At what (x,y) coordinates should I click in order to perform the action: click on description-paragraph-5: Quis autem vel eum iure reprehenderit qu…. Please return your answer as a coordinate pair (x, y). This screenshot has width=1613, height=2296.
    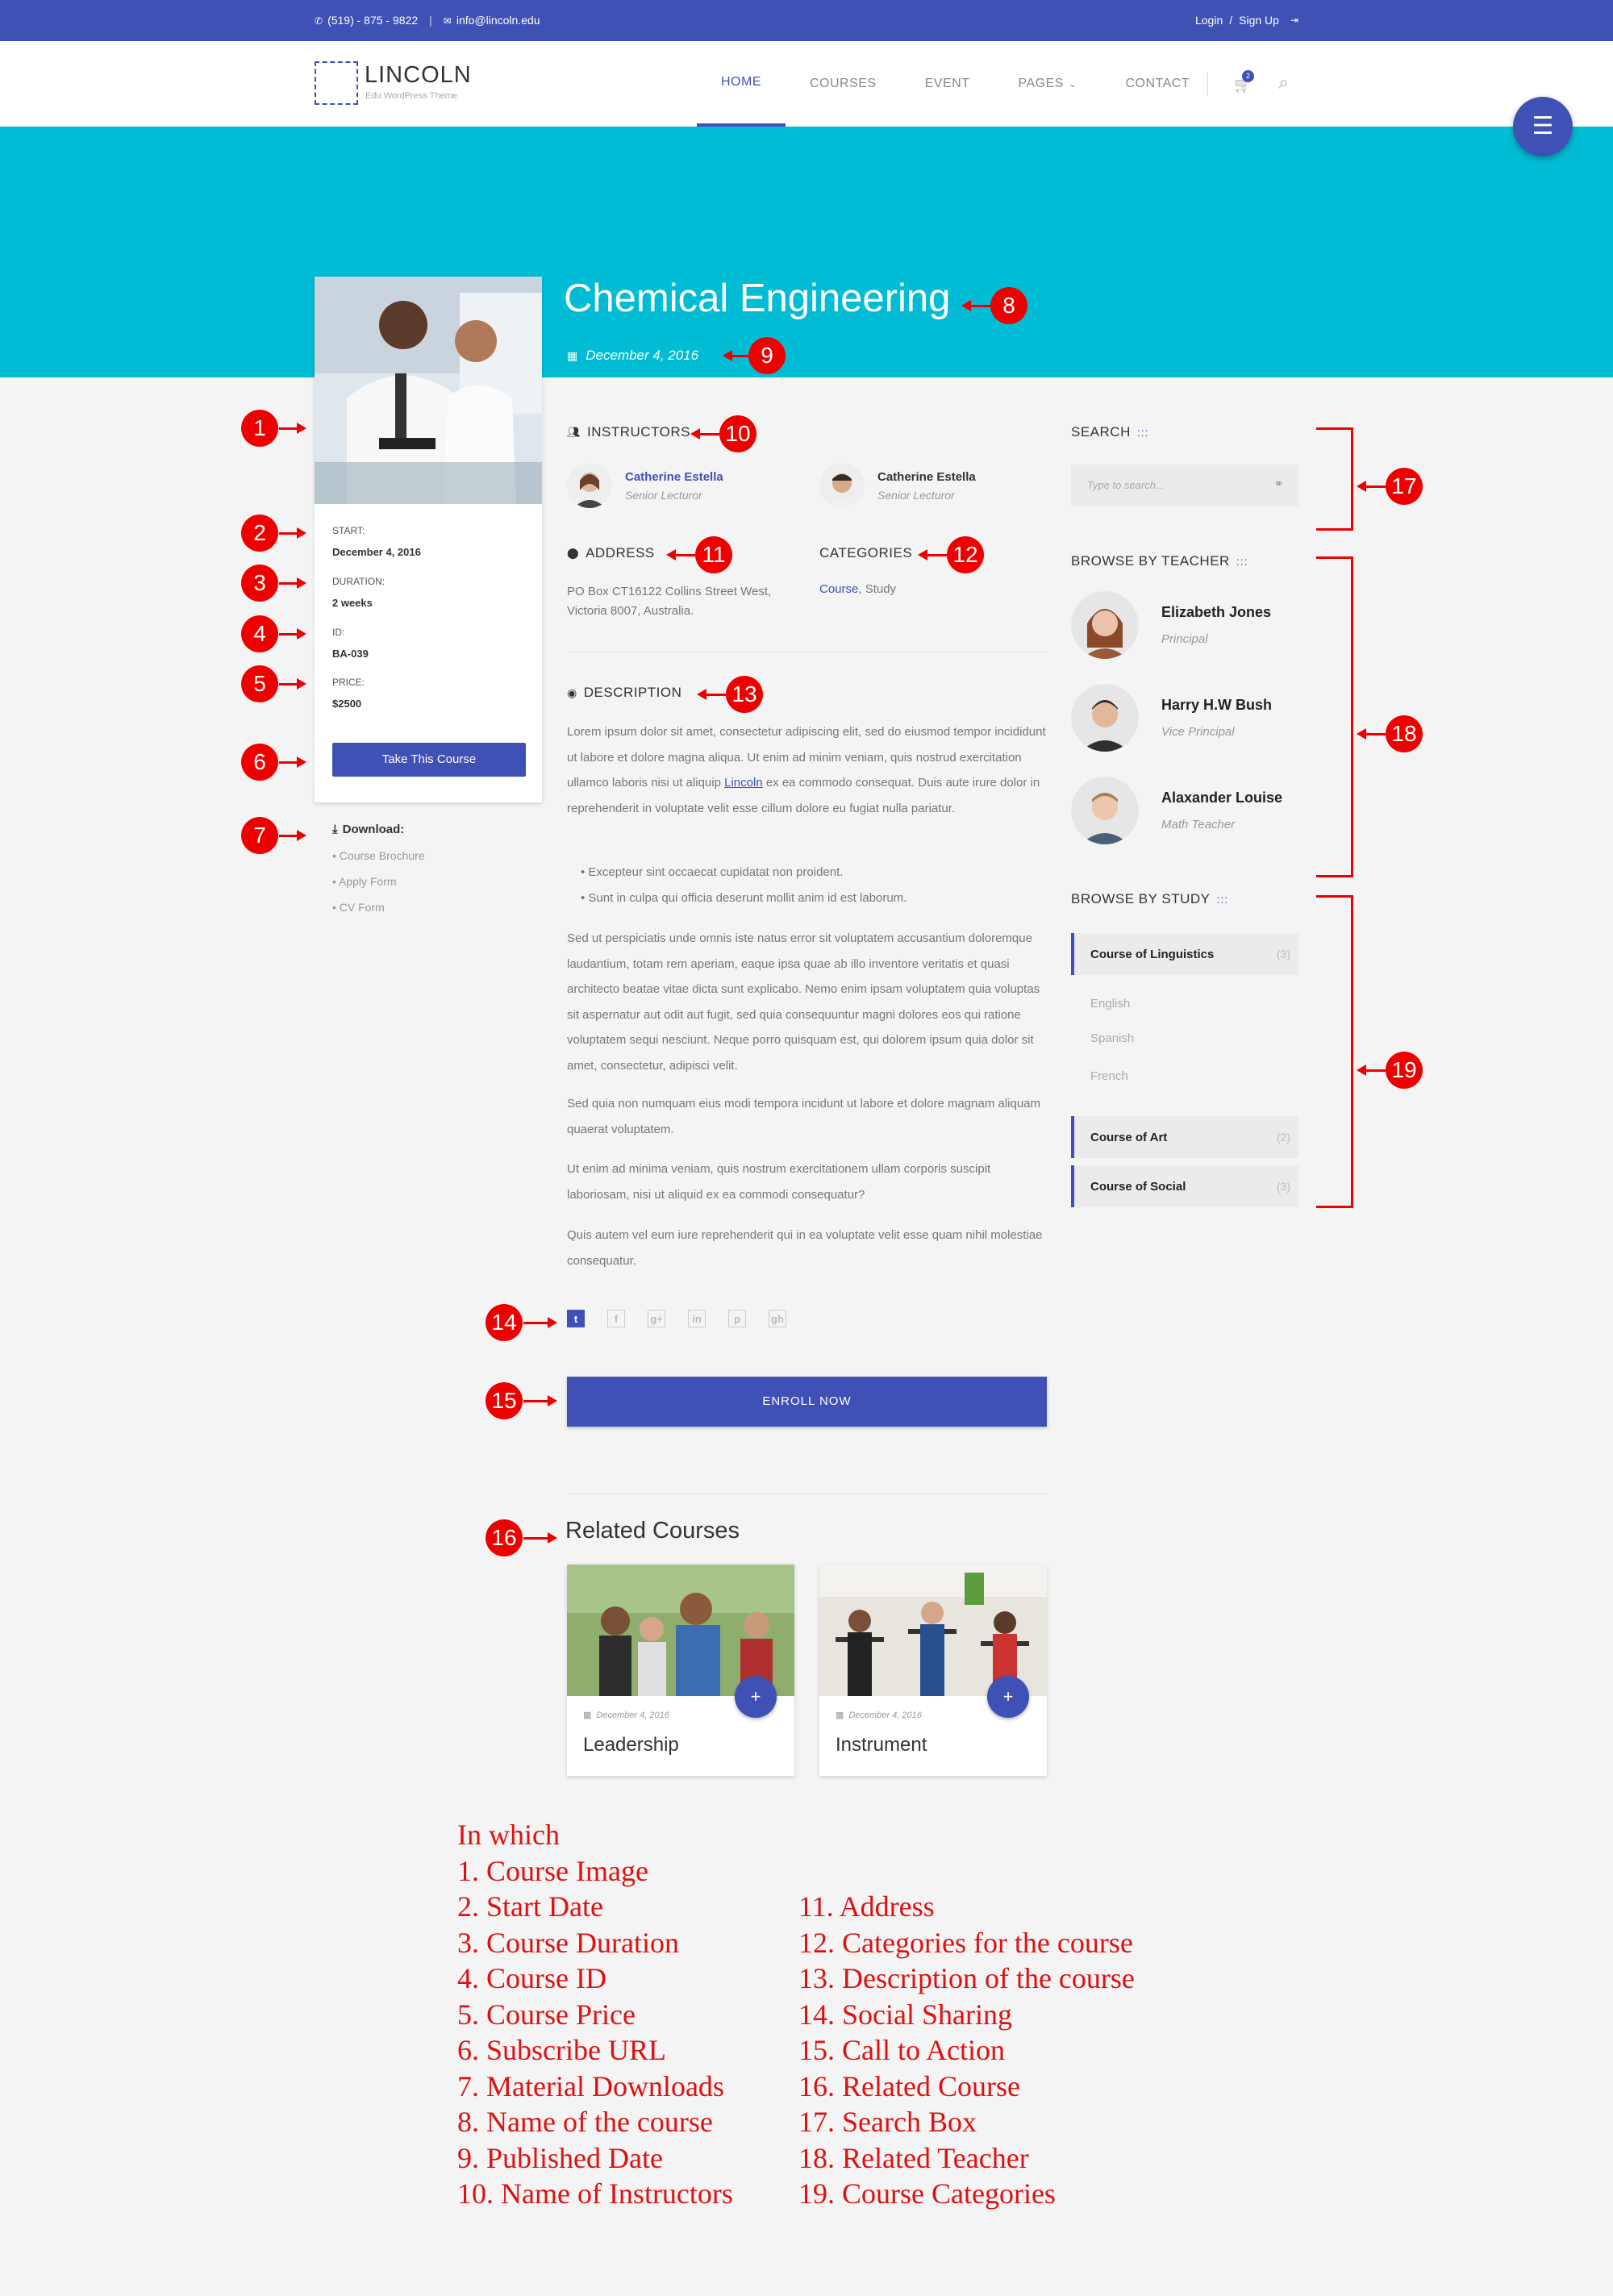
    Looking at the image, I should click on (805, 1248).